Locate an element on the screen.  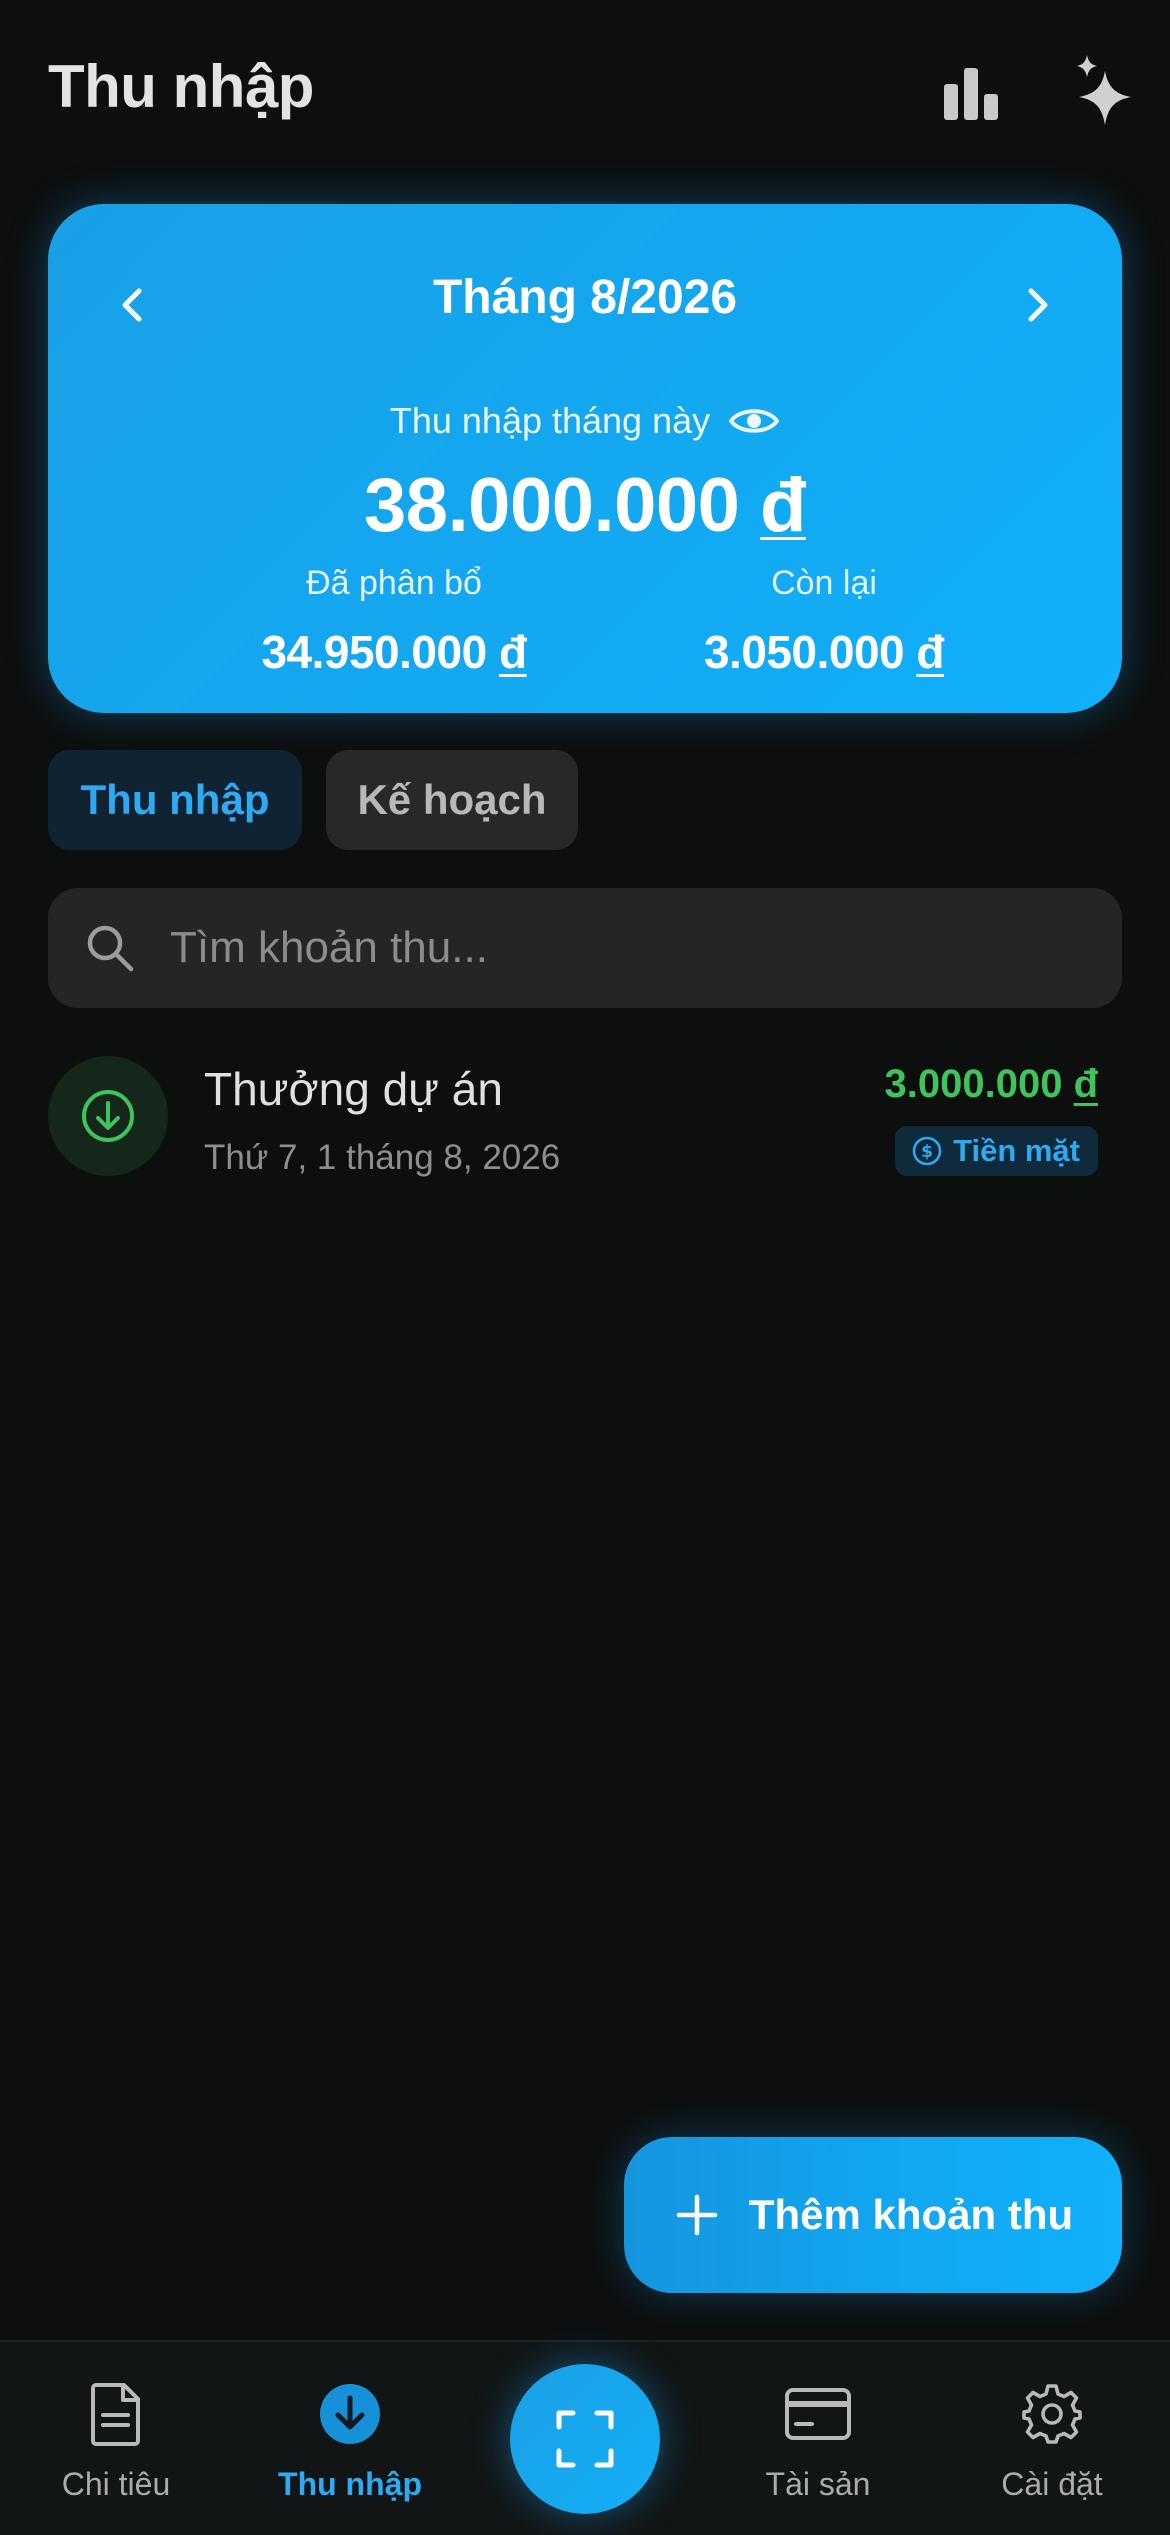
cash-icon: $ is located at coordinates (927, 1151).